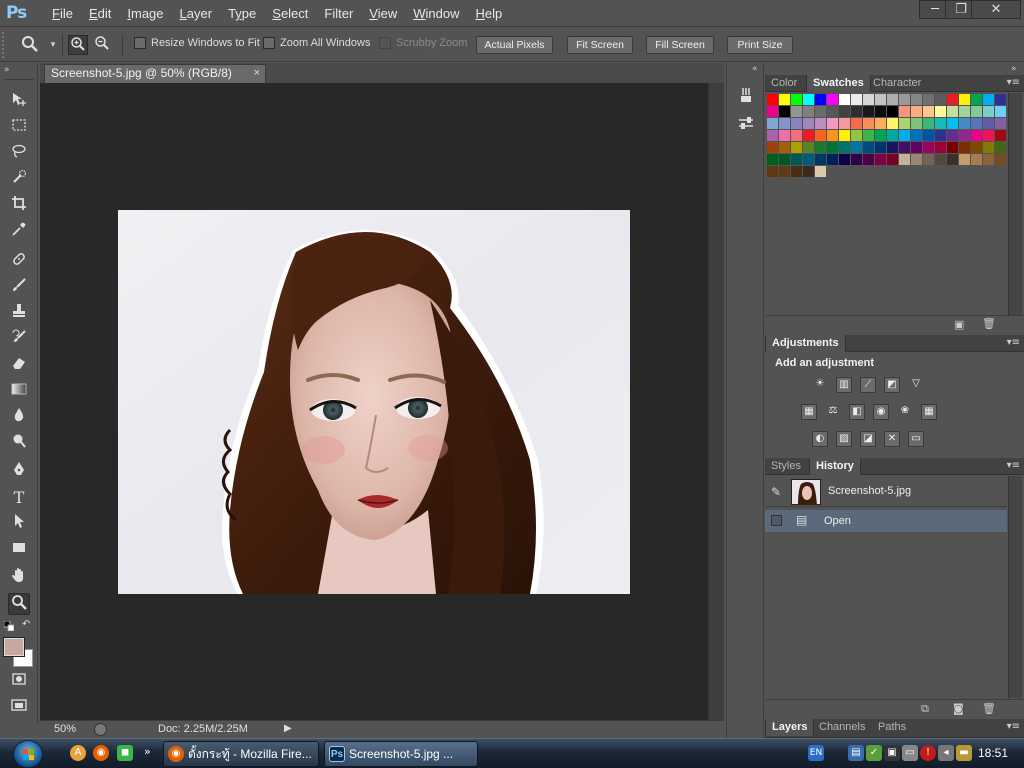 Image resolution: width=1024 pixels, height=768 pixels. I want to click on eyedropper-tool-icon, so click(19, 232).